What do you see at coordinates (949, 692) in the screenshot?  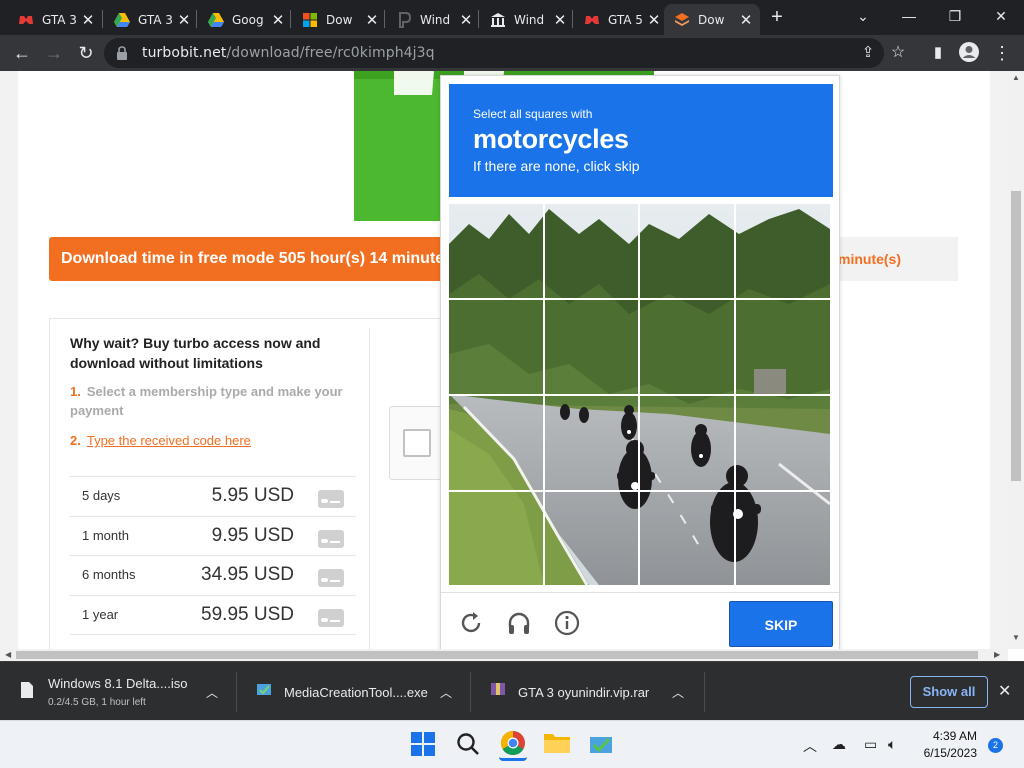 I see `show-all-button: Show all` at bounding box center [949, 692].